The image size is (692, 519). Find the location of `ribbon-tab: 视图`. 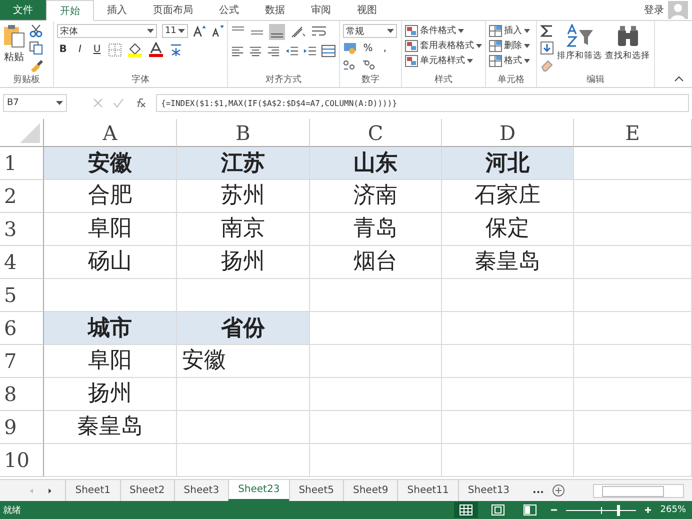

ribbon-tab: 视图 is located at coordinates (367, 10).